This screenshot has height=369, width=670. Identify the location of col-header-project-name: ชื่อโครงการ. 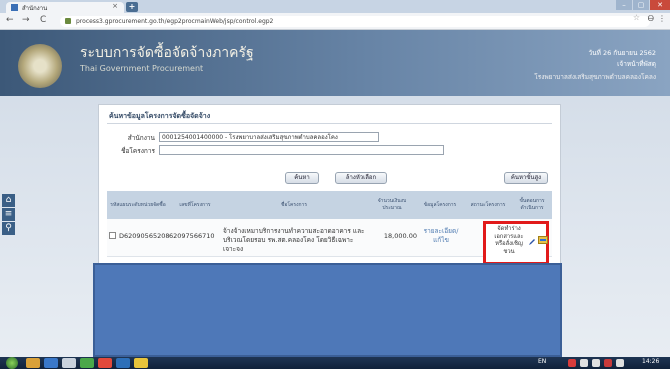
(294, 204).